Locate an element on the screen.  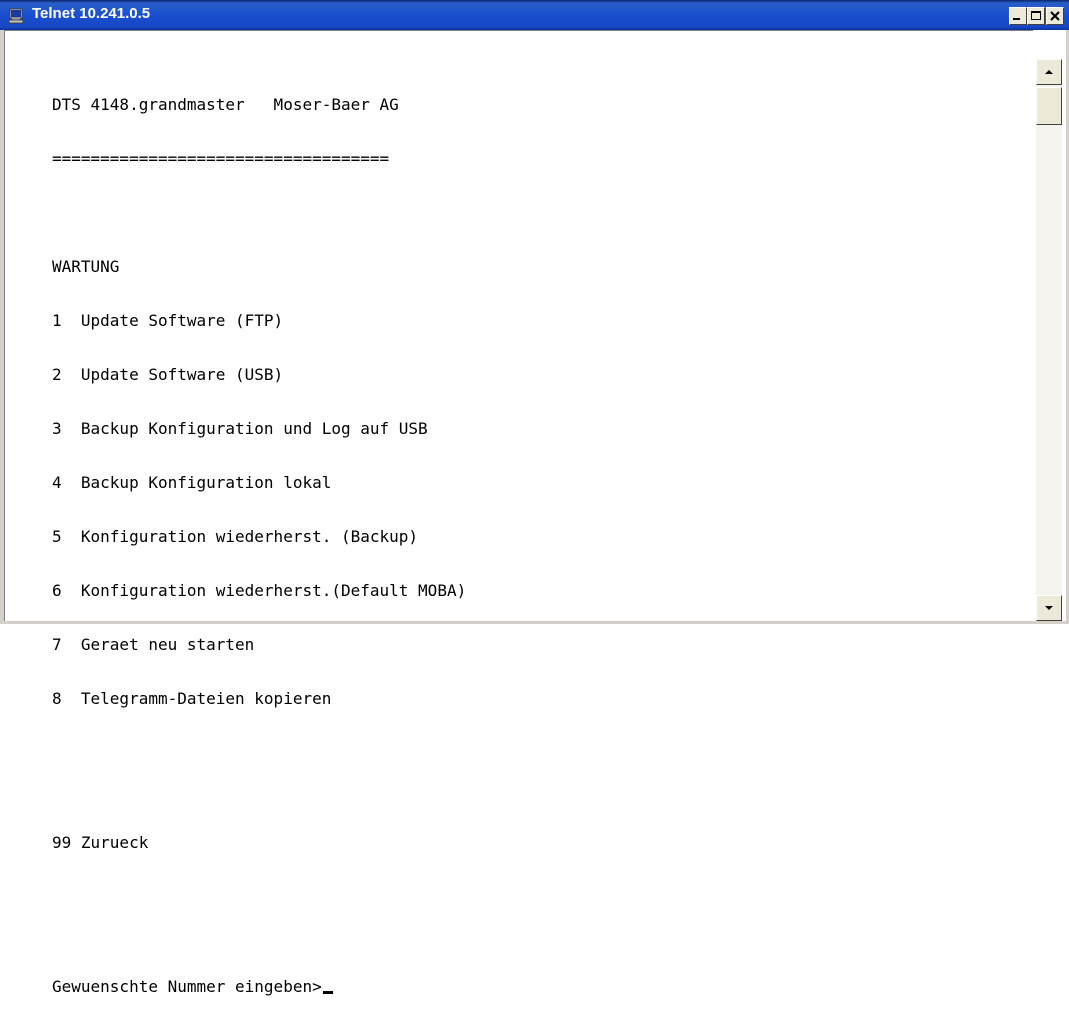
text-cursor is located at coordinates (327, 992).